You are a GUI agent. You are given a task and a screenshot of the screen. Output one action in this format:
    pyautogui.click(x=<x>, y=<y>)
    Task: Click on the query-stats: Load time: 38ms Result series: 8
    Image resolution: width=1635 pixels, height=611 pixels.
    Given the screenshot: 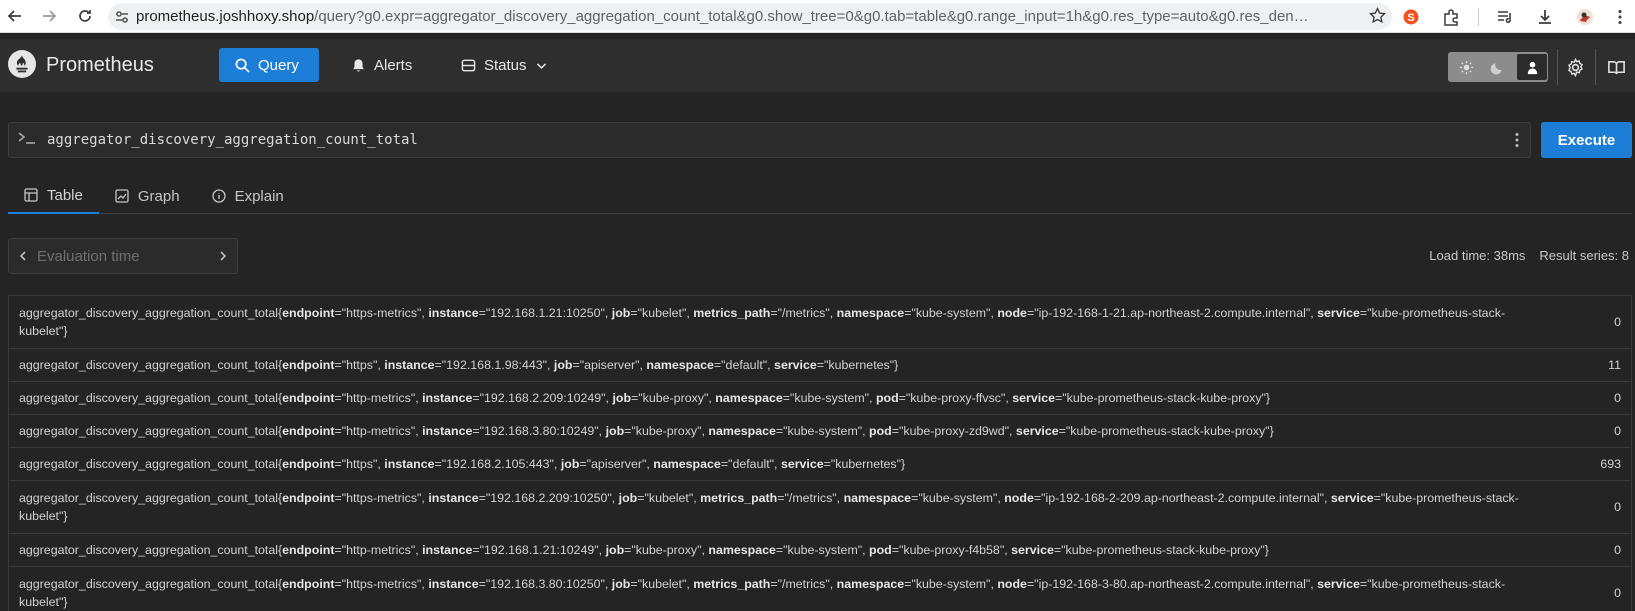 What is the action you would take?
    pyautogui.click(x=1529, y=255)
    